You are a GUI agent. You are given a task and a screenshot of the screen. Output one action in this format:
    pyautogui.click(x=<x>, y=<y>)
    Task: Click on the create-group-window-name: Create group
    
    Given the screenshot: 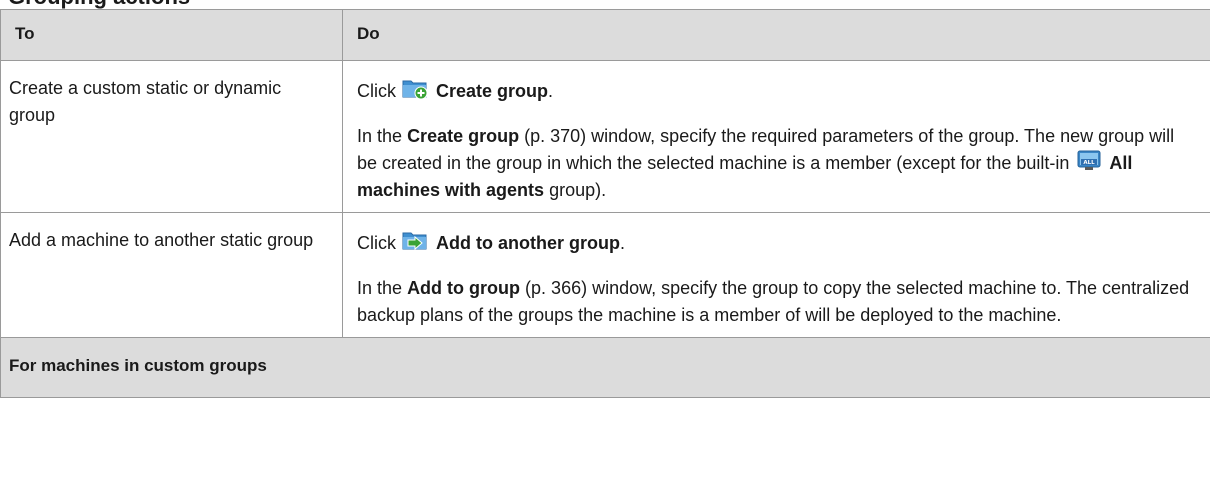 What is the action you would take?
    pyautogui.click(x=463, y=136)
    